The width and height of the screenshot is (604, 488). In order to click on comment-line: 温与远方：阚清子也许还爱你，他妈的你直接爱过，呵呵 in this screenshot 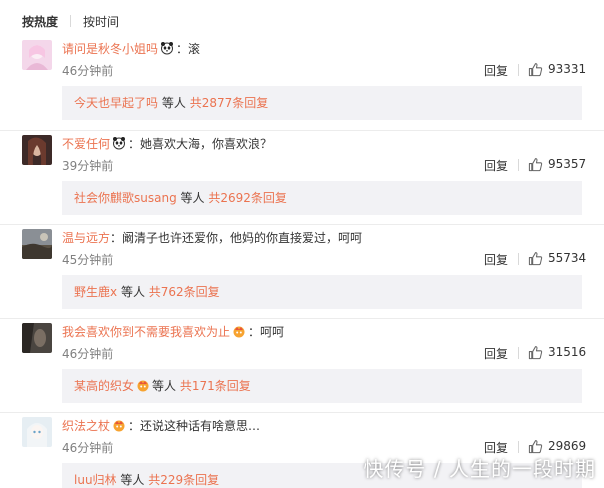, I will do `click(212, 238)`.